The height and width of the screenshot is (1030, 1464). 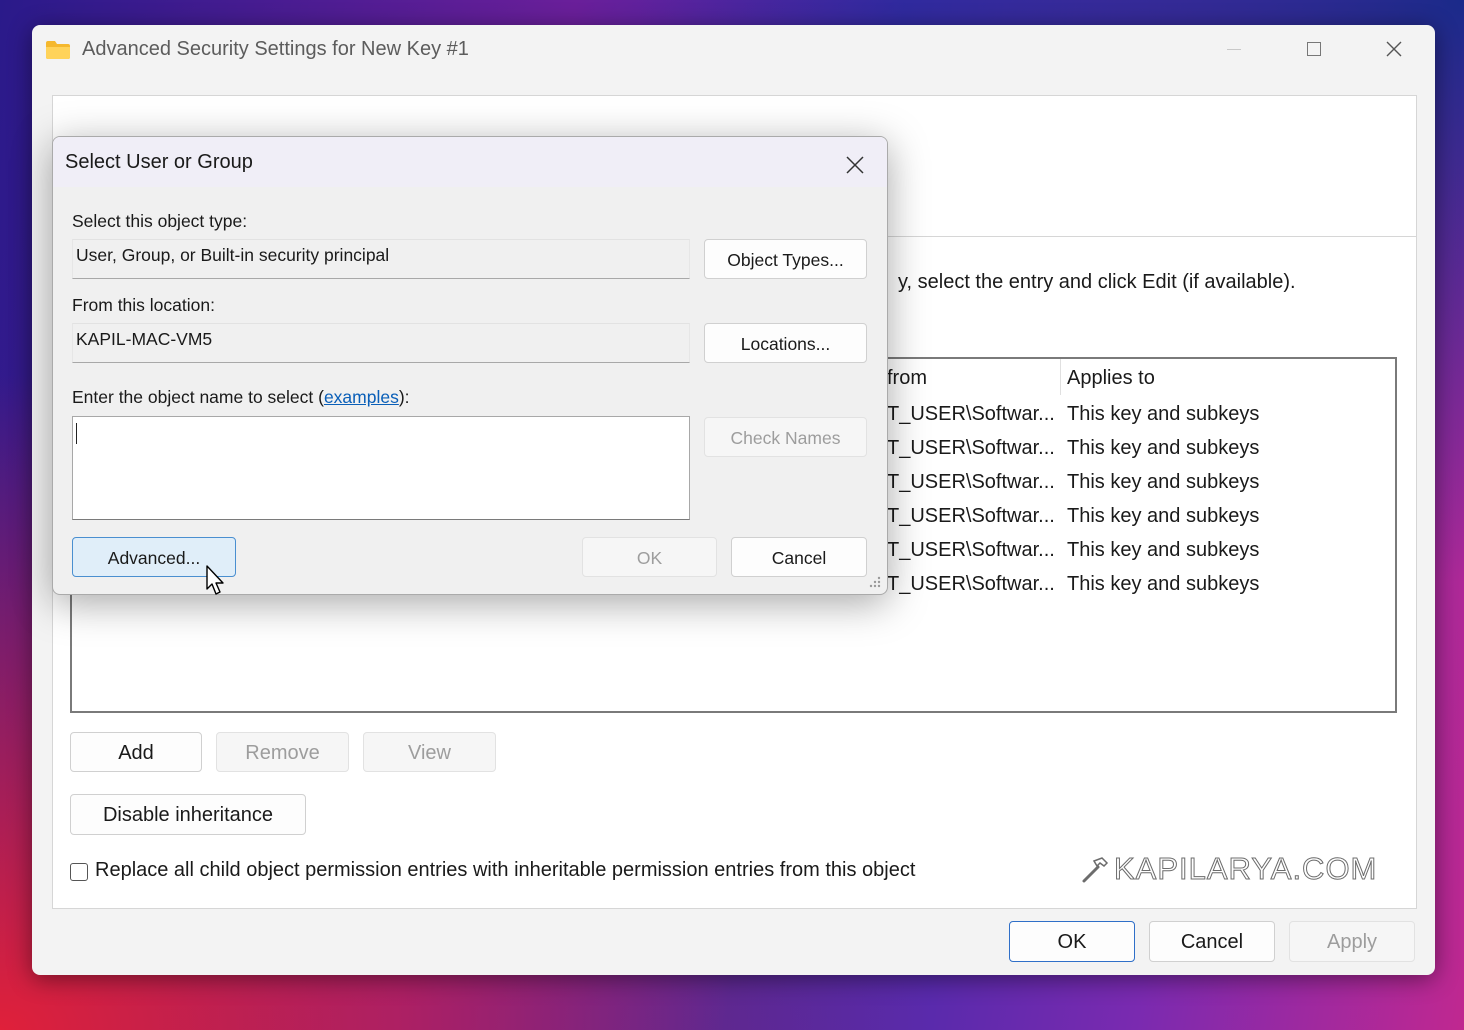 I want to click on watermark-text: KAPILARYA.COM, so click(x=1245, y=869).